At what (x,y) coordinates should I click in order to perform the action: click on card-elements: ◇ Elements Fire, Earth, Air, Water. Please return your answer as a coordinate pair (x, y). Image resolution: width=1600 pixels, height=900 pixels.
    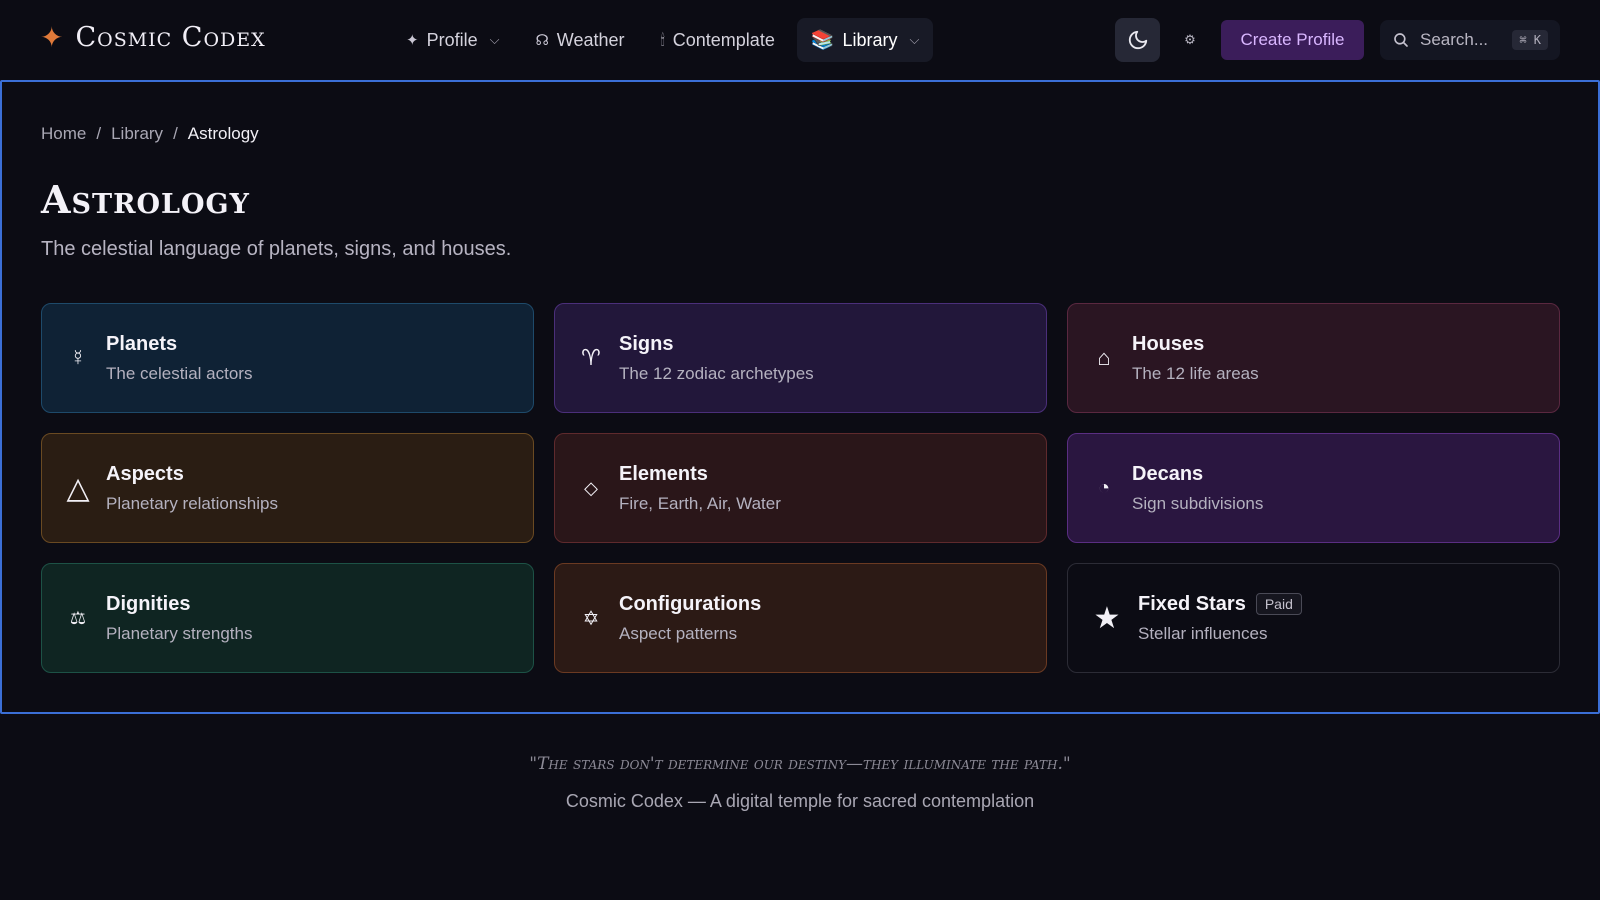
    Looking at the image, I should click on (800, 488).